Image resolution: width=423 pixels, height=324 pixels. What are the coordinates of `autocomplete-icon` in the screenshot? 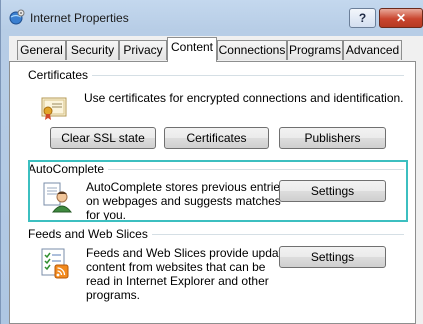 It's located at (57, 197).